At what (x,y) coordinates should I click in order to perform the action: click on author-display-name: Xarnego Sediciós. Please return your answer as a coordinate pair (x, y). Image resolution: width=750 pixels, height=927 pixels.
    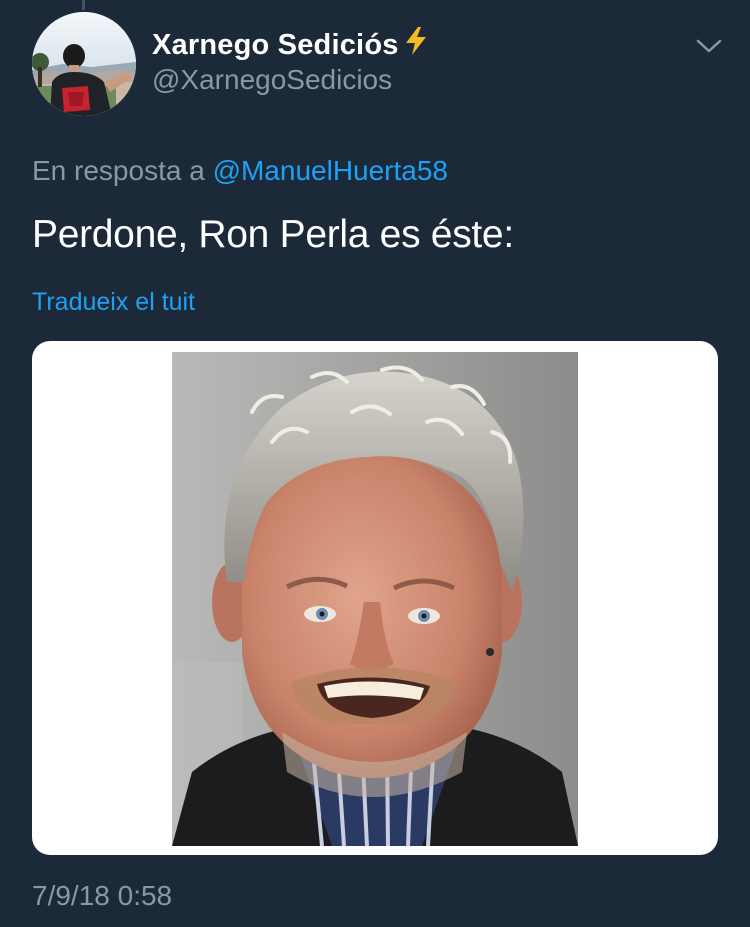
    Looking at the image, I should click on (290, 45).